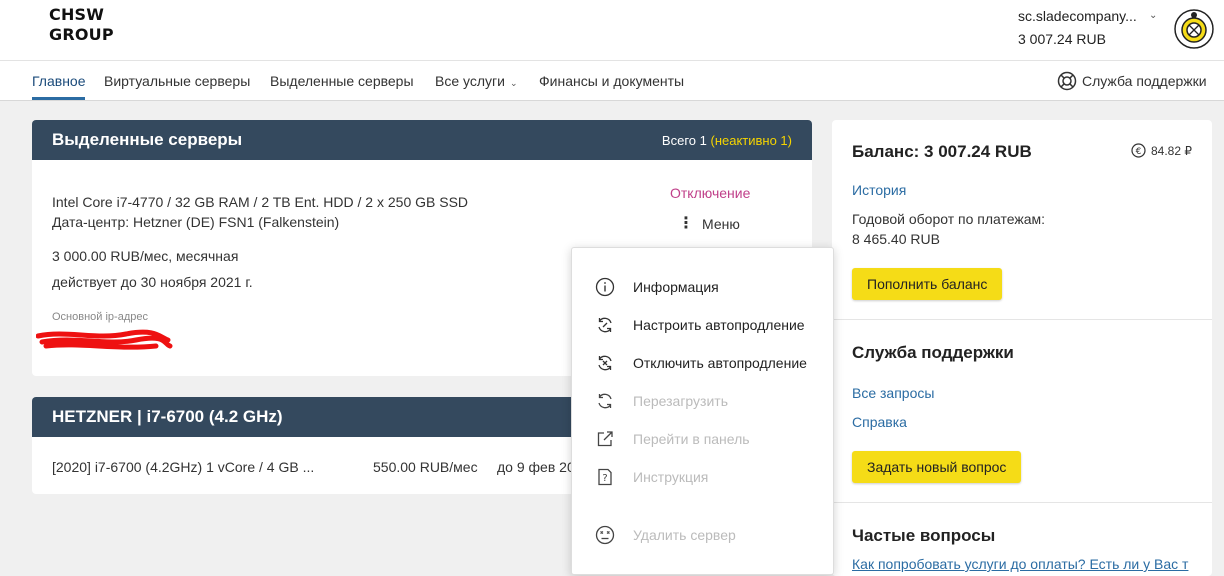 Image resolution: width=1224 pixels, height=576 pixels. Describe the element at coordinates (536, 467) in the screenshot. I see `hetzner-server-until: до 9 фев 20` at that location.